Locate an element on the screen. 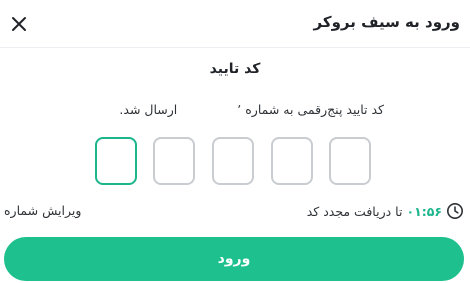 Image resolution: width=470 pixels, height=283 pixels. close-button is located at coordinates (19, 24).